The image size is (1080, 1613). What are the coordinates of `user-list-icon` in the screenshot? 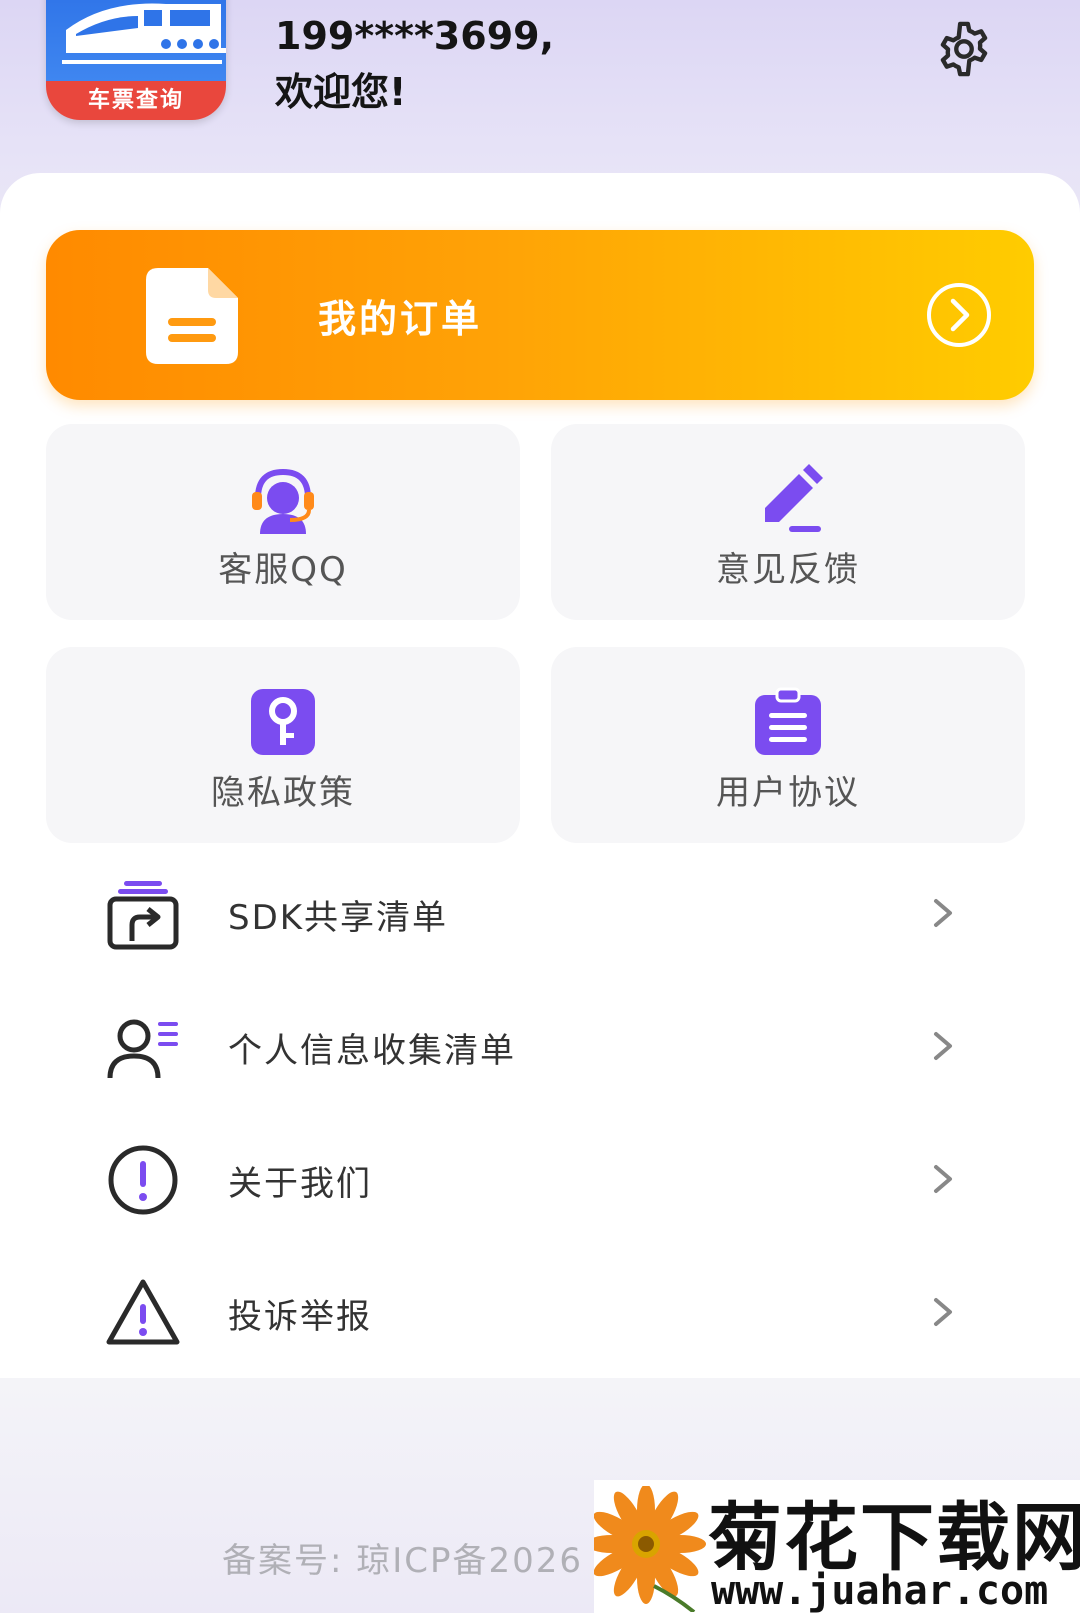 It's located at (142, 1049).